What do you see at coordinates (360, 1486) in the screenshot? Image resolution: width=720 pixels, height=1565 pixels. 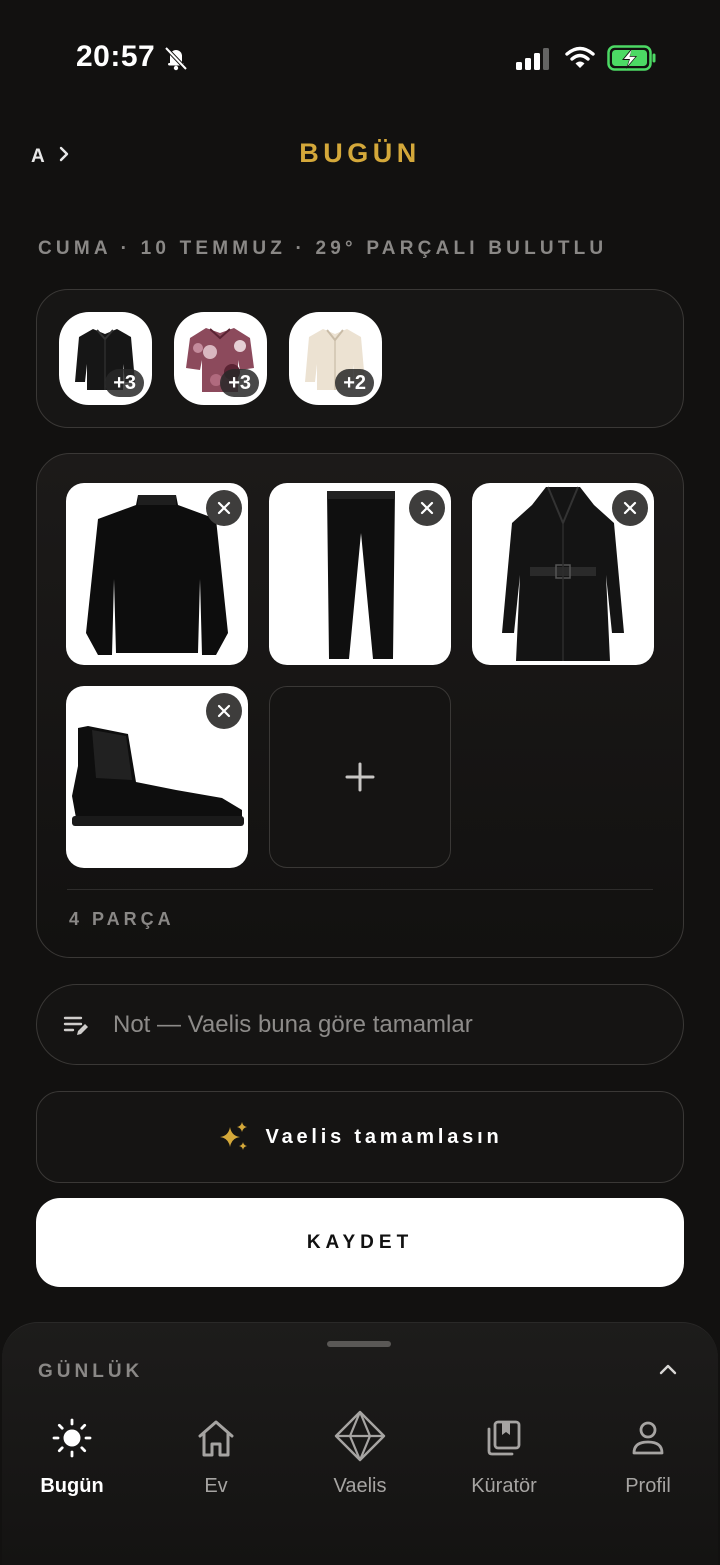 I see `tab-label: Vaelis` at bounding box center [360, 1486].